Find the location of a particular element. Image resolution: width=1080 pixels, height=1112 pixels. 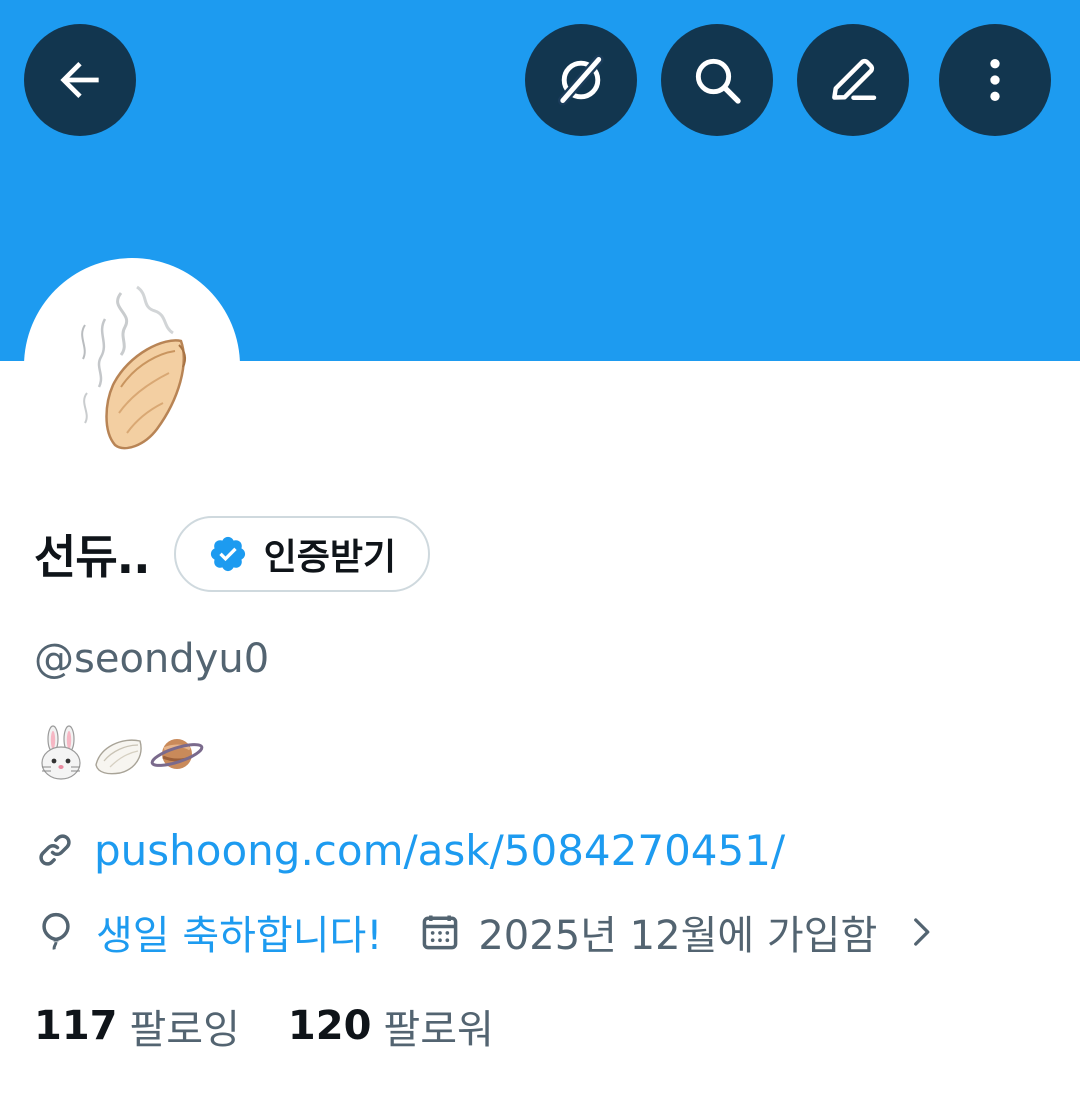

get-verified-button: 인증받기 is located at coordinates (302, 554).